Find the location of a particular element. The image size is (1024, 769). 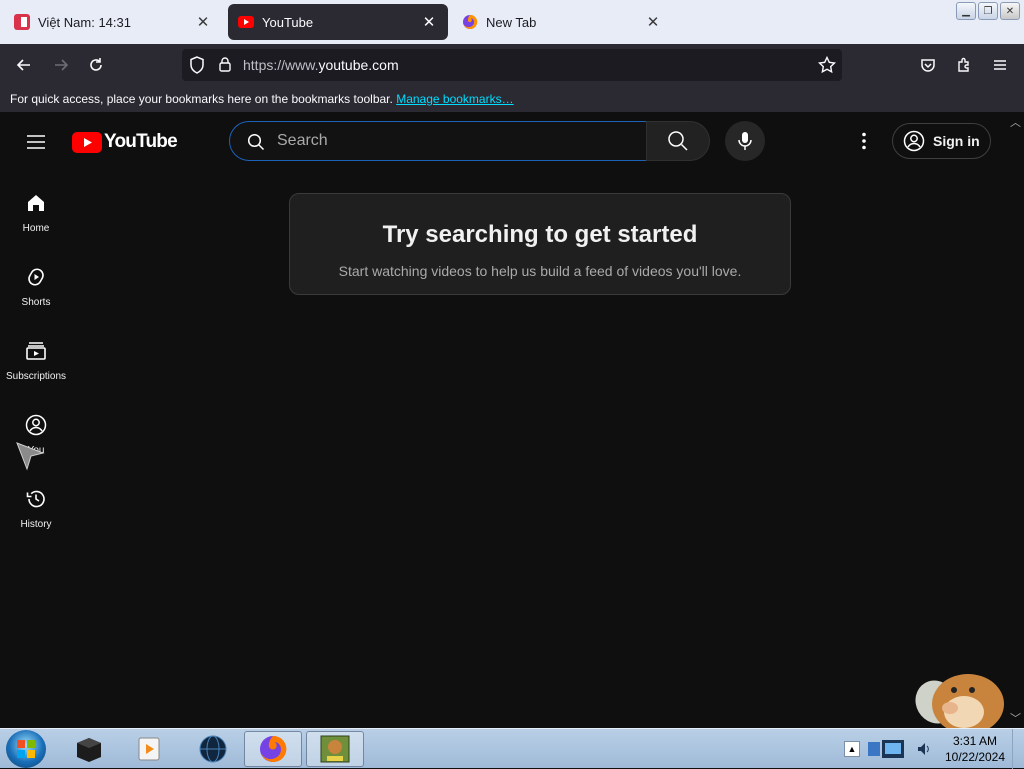

system-tray: ▲ is located at coordinates (890, 749).